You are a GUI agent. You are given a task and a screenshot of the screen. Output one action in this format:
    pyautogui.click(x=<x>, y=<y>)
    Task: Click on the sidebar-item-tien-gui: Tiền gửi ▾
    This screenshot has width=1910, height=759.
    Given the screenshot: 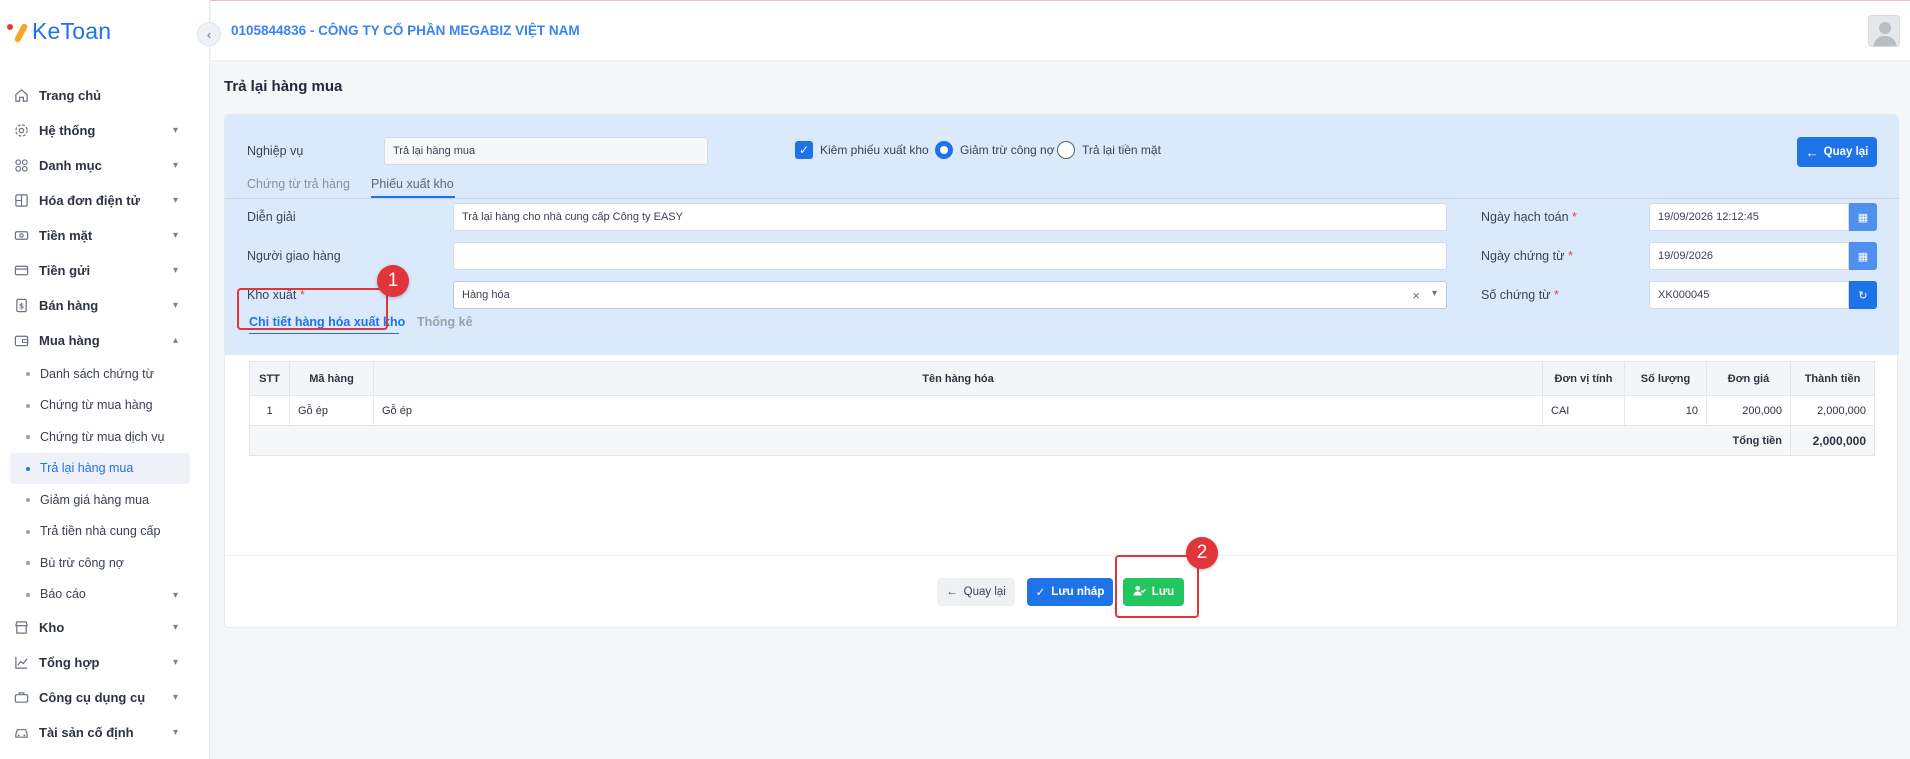 What is the action you would take?
    pyautogui.click(x=105, y=270)
    